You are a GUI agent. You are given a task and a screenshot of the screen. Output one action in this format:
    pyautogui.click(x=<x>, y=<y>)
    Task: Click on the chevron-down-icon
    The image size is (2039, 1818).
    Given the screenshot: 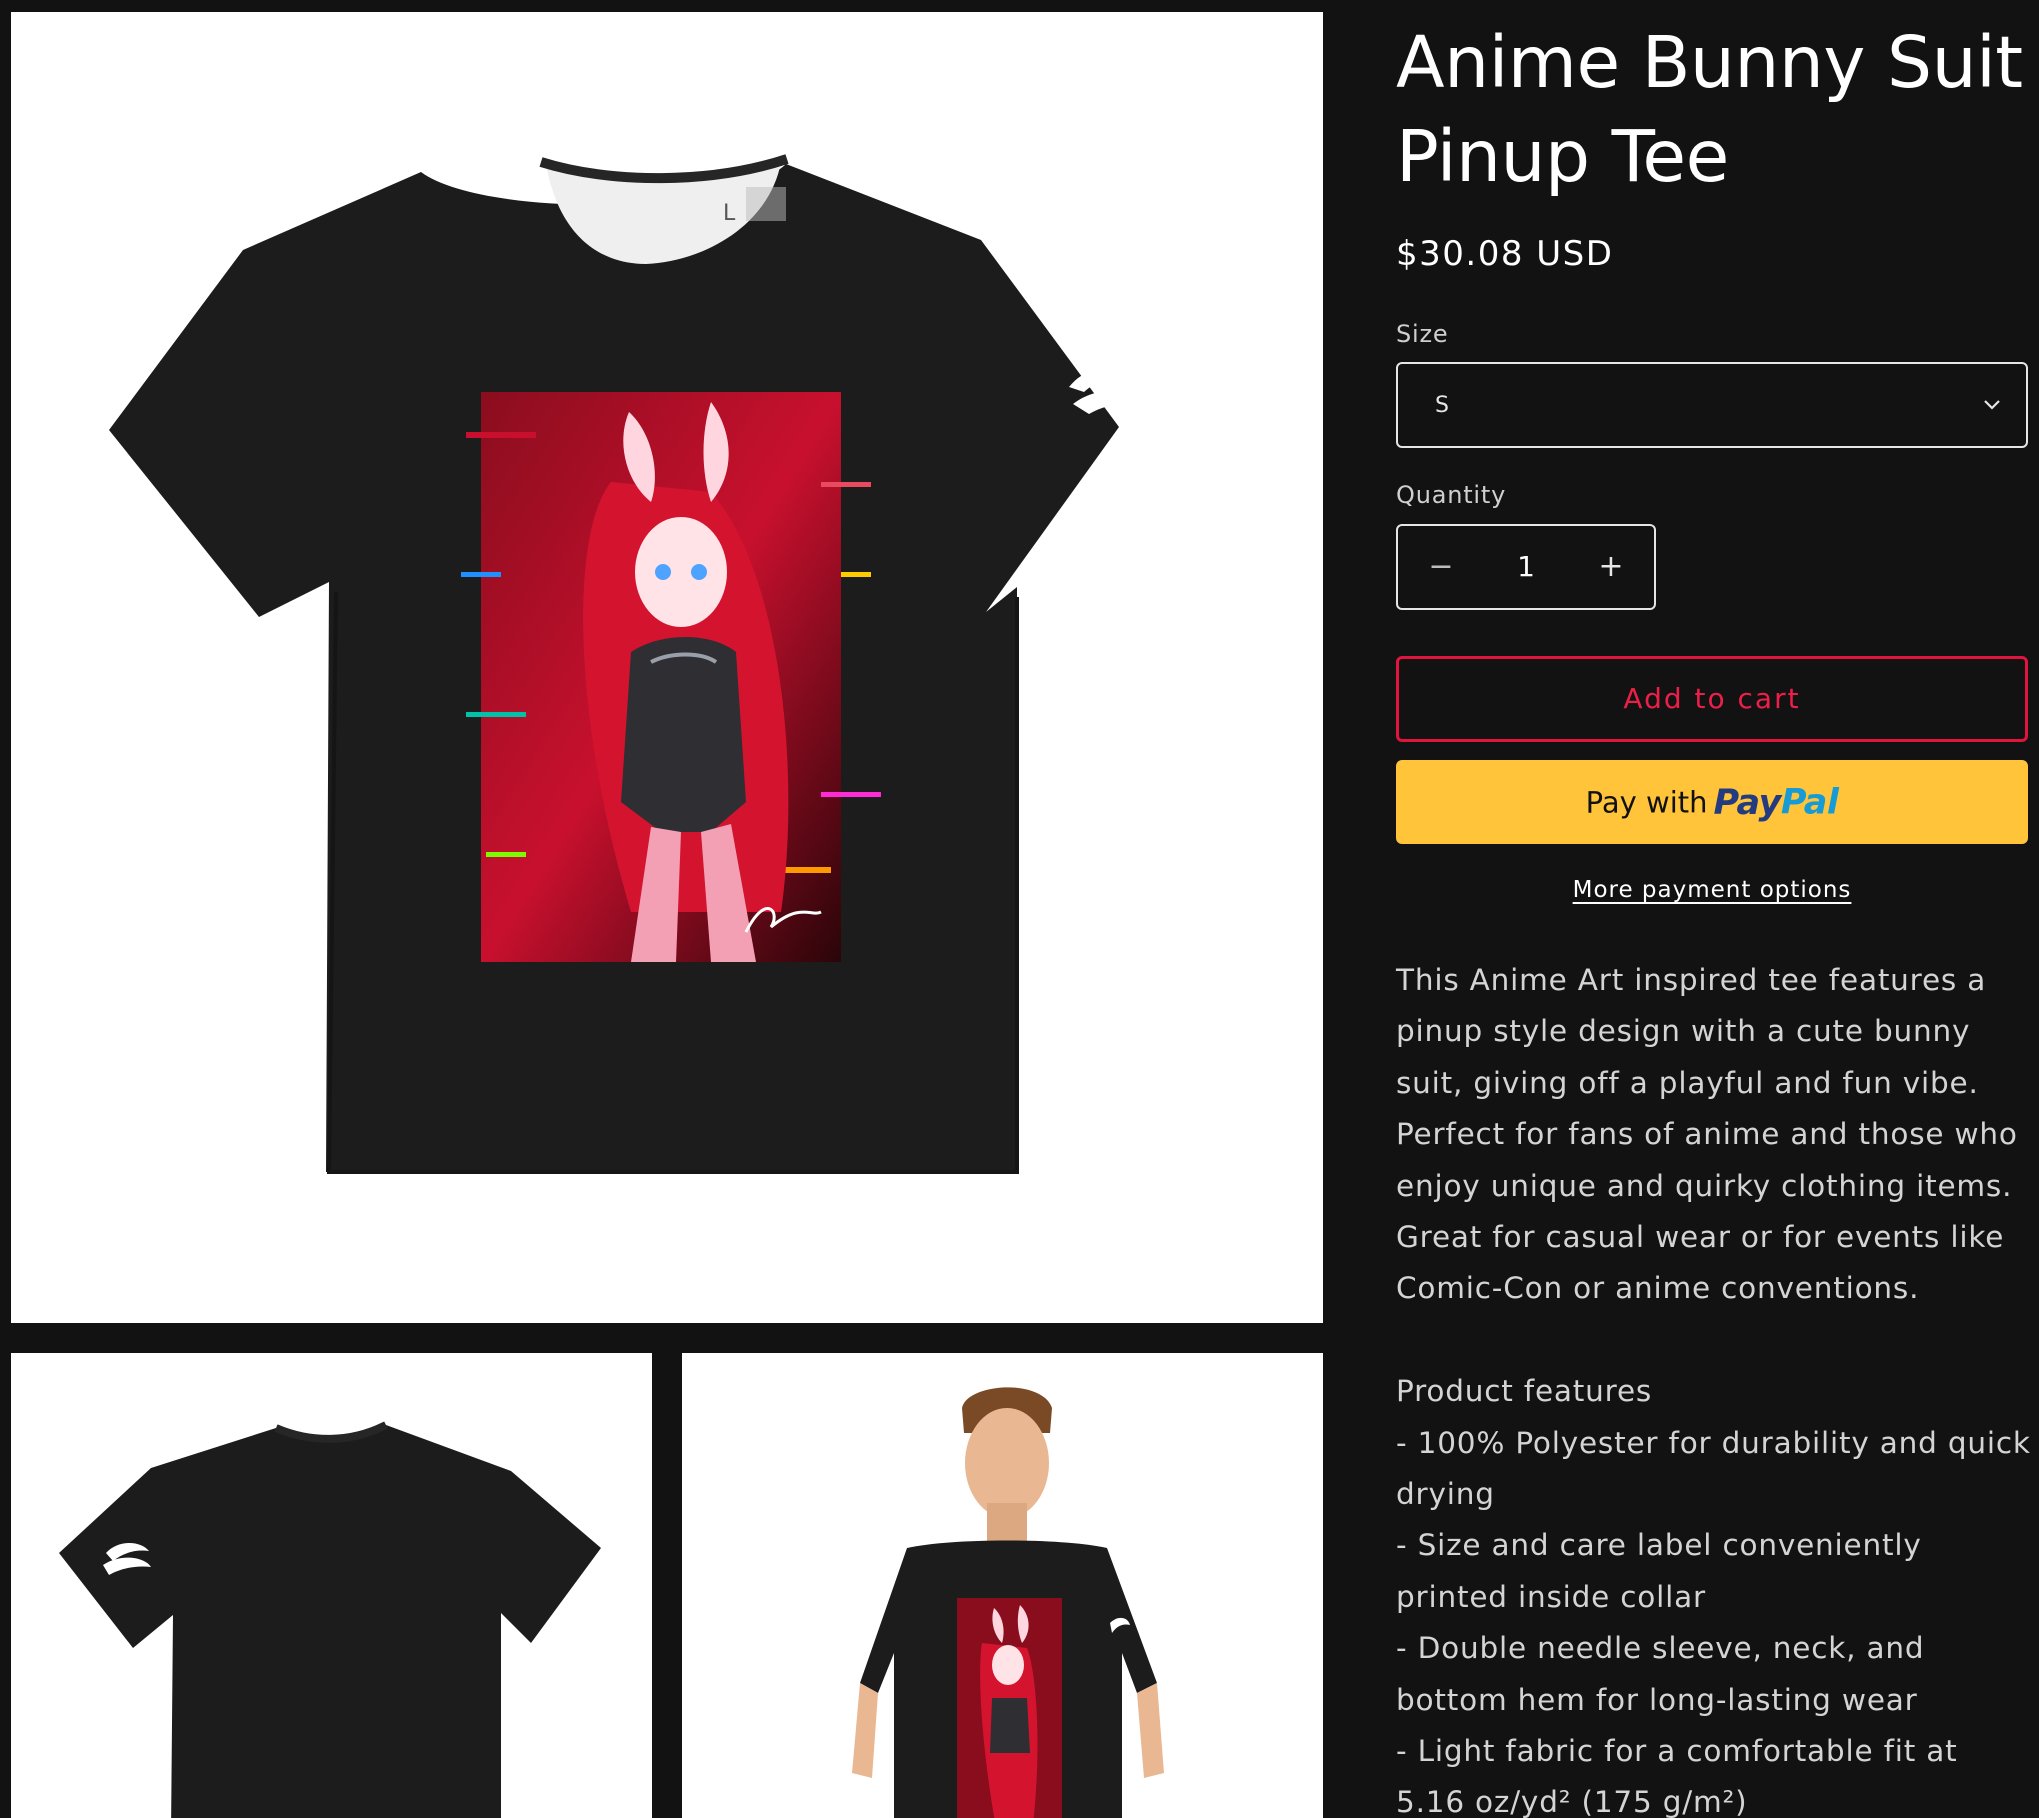 What is the action you would take?
    pyautogui.click(x=1992, y=405)
    